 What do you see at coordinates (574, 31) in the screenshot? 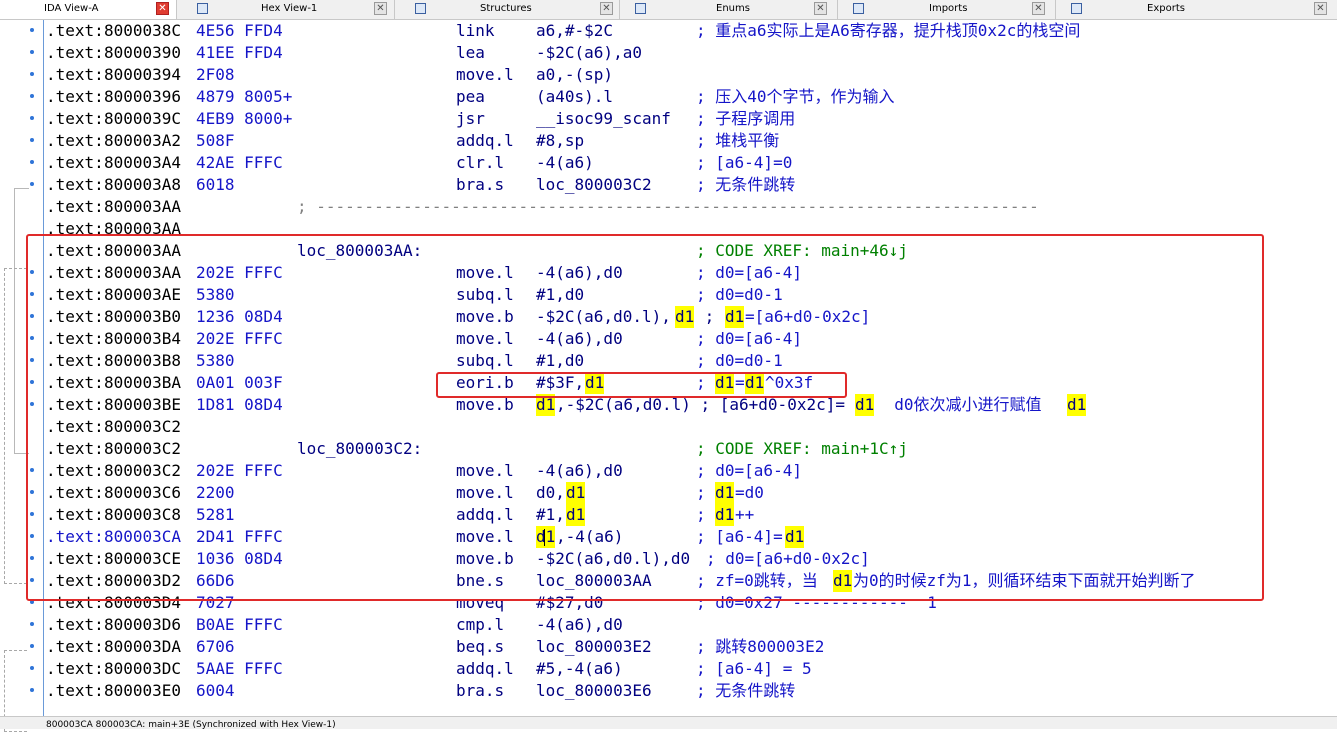
I see `operands: a6,#-$2C` at bounding box center [574, 31].